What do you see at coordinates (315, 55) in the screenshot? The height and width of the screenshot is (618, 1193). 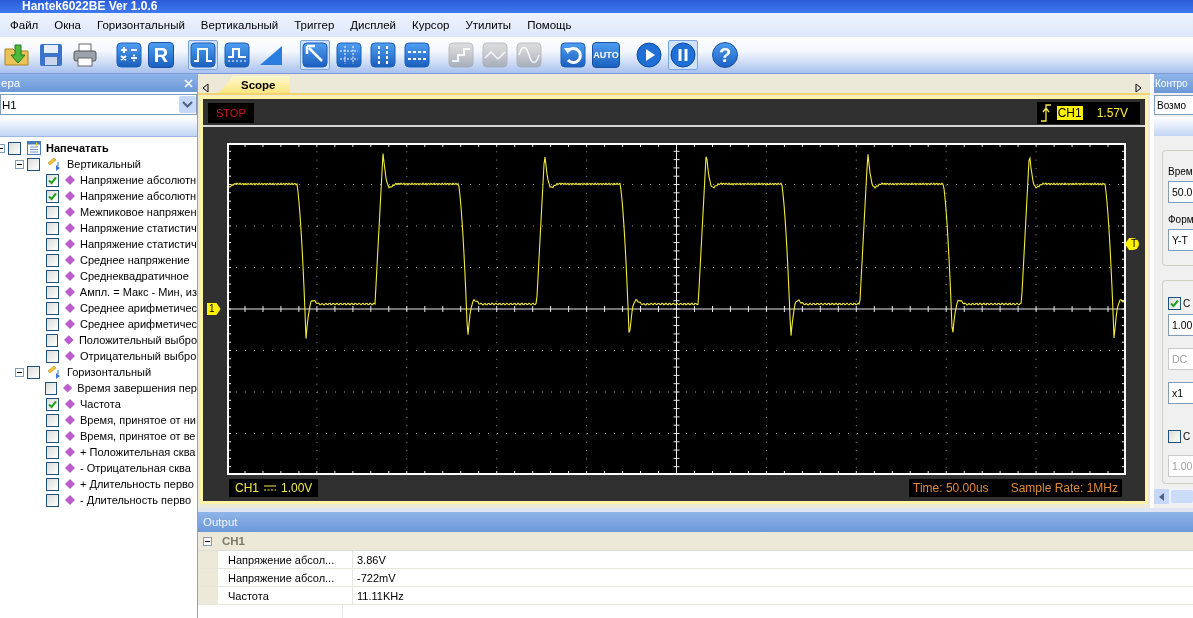 I see `pointer-button` at bounding box center [315, 55].